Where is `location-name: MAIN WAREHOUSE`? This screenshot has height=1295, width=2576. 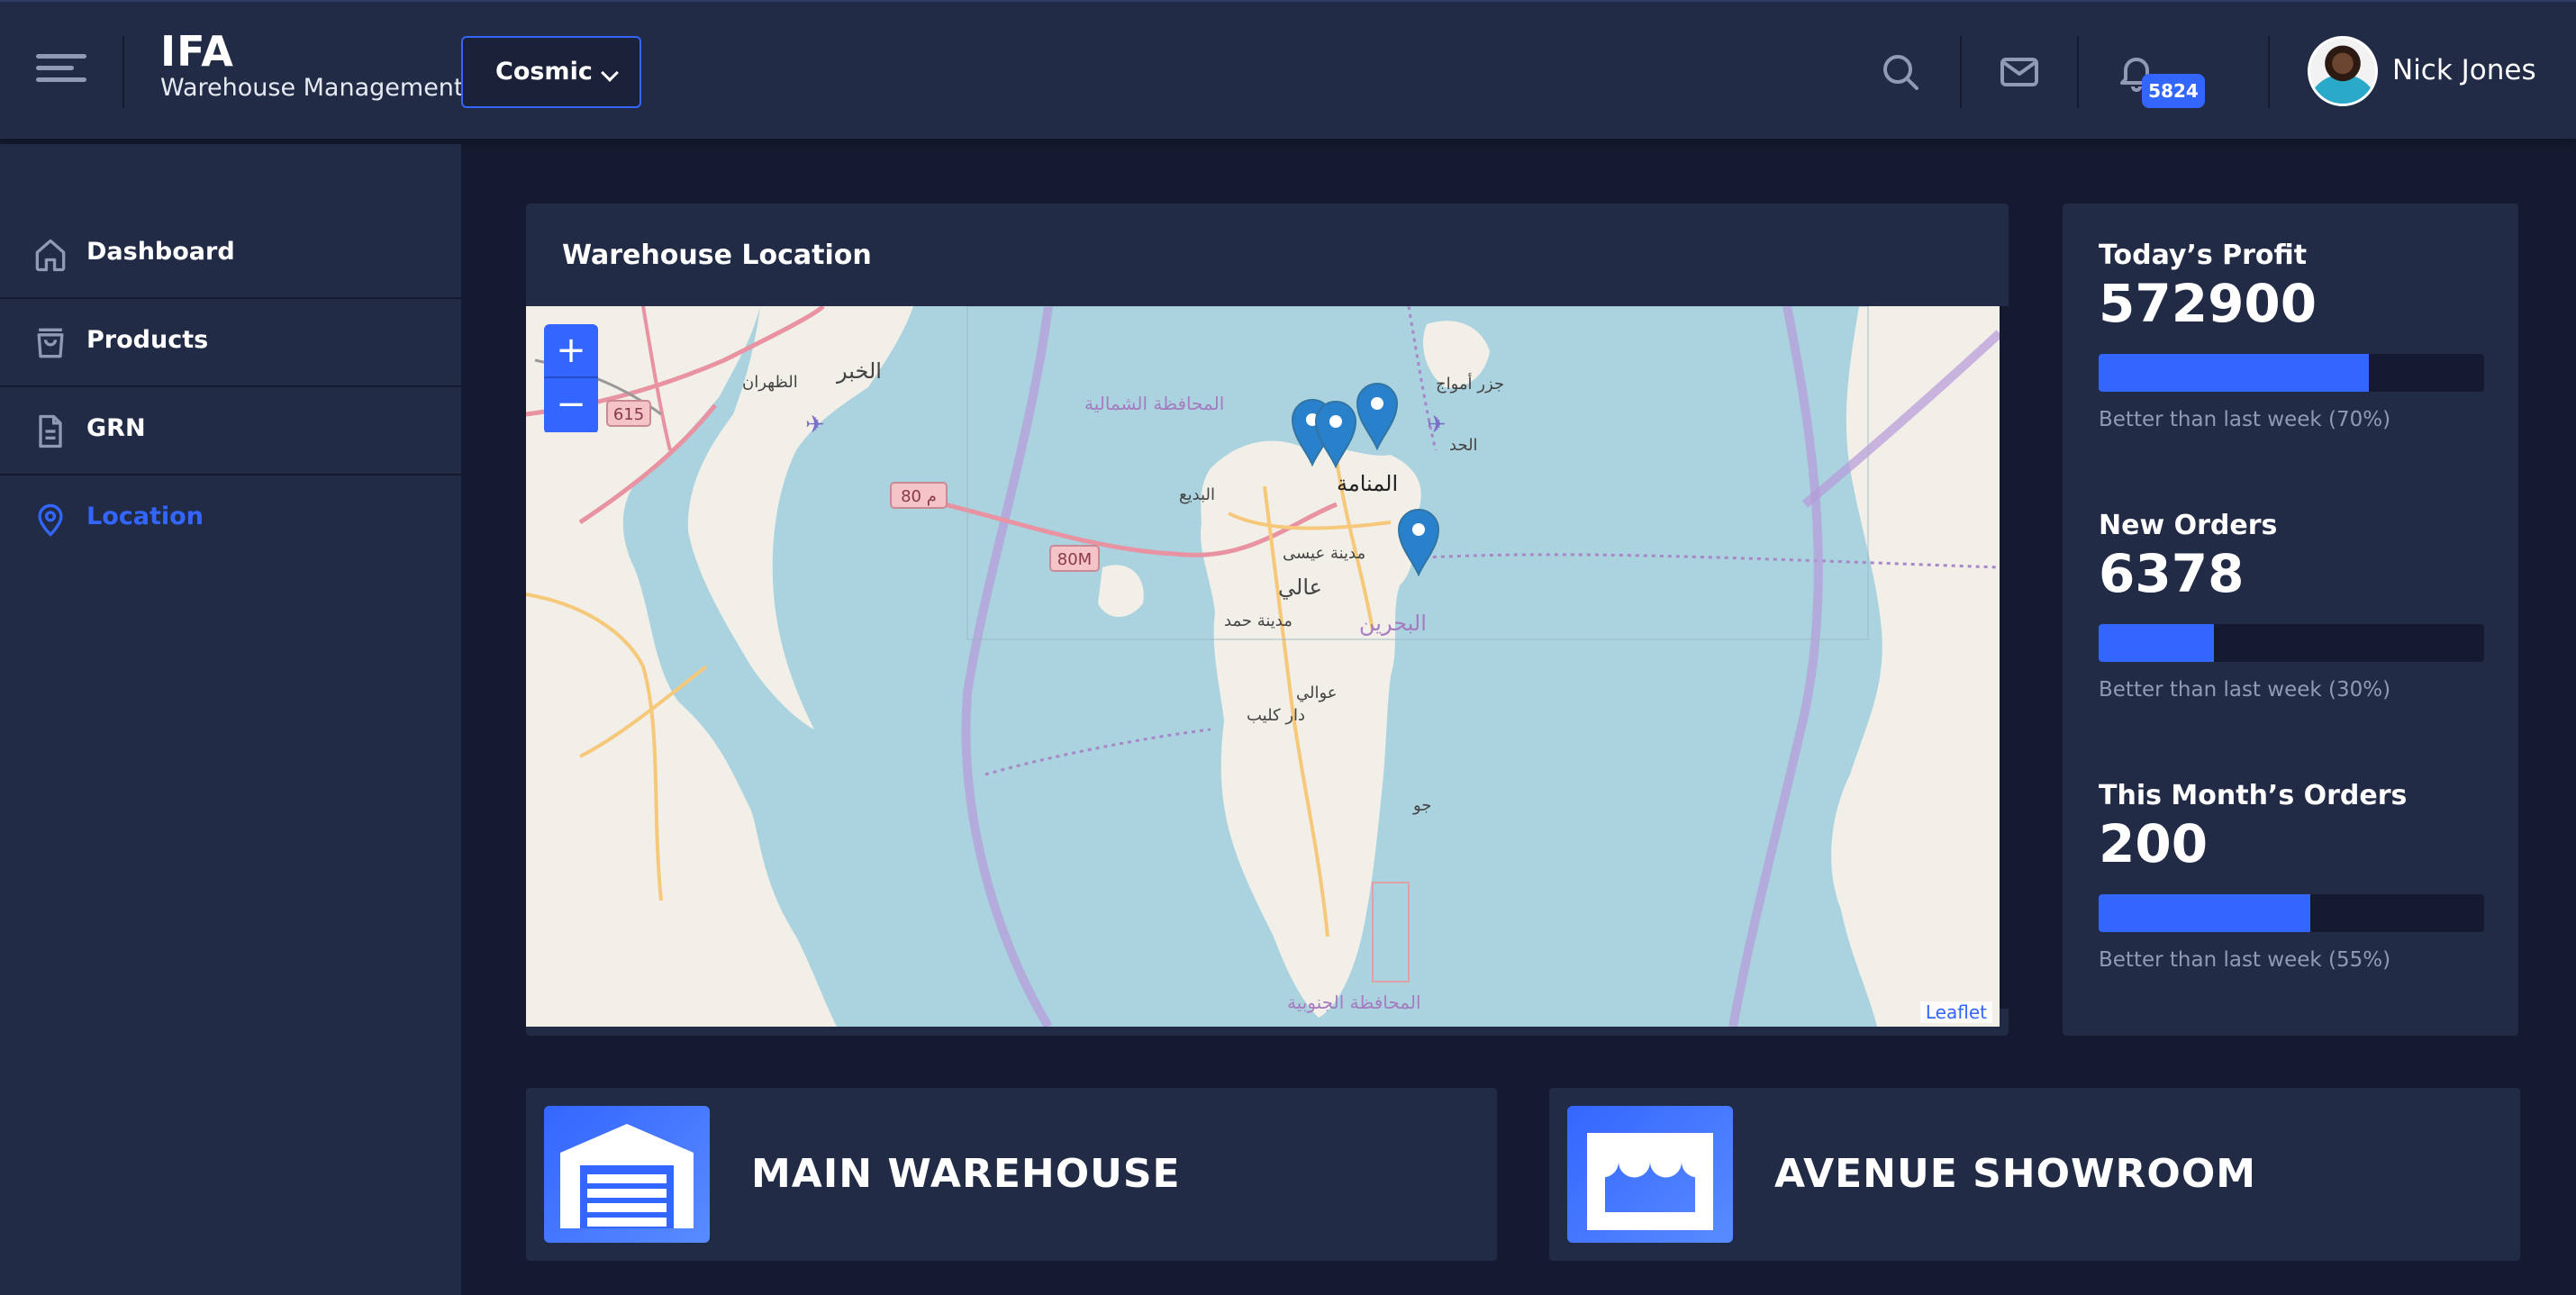
location-name: MAIN WAREHOUSE is located at coordinates (966, 1174).